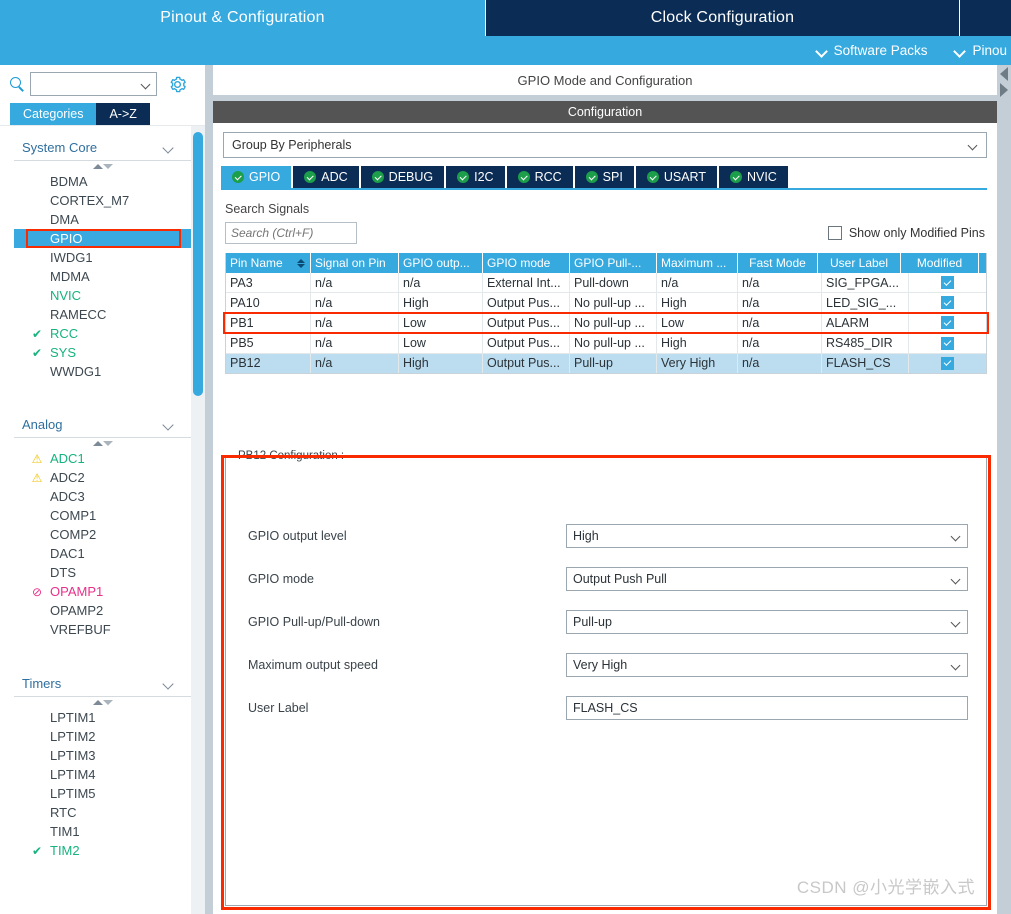 The height and width of the screenshot is (914, 1011). What do you see at coordinates (605, 145) in the screenshot?
I see `group-by-select: Group By Peripherals` at bounding box center [605, 145].